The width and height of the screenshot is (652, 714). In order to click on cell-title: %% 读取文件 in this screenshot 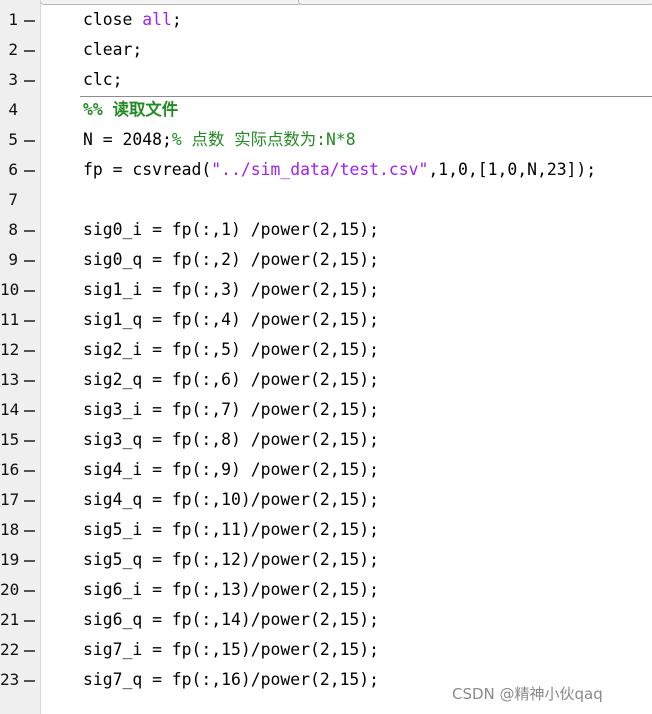, I will do `click(131, 109)`.